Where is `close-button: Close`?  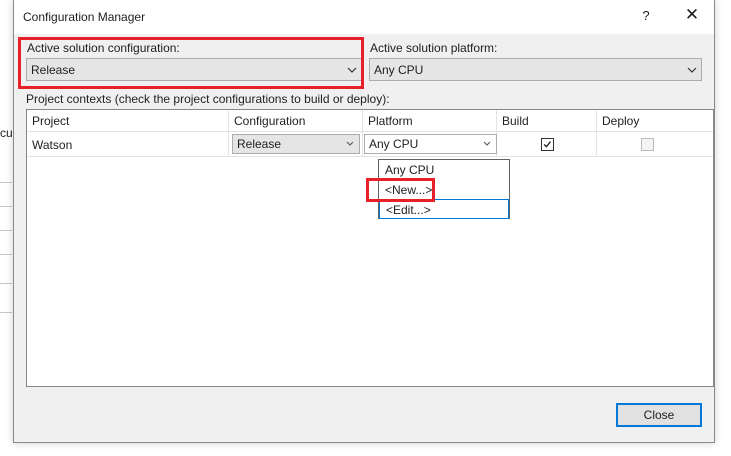 close-button: Close is located at coordinates (659, 415).